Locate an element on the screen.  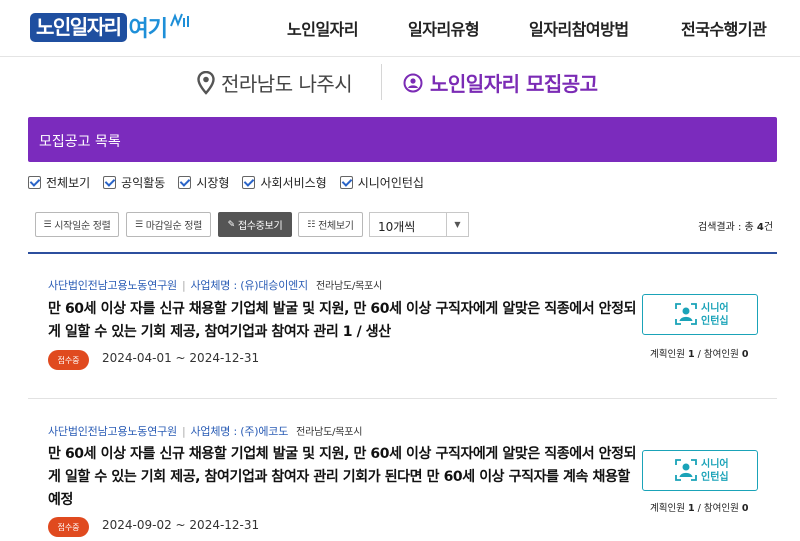
nav-how-to-join: 일자리참여방법 is located at coordinates (579, 28).